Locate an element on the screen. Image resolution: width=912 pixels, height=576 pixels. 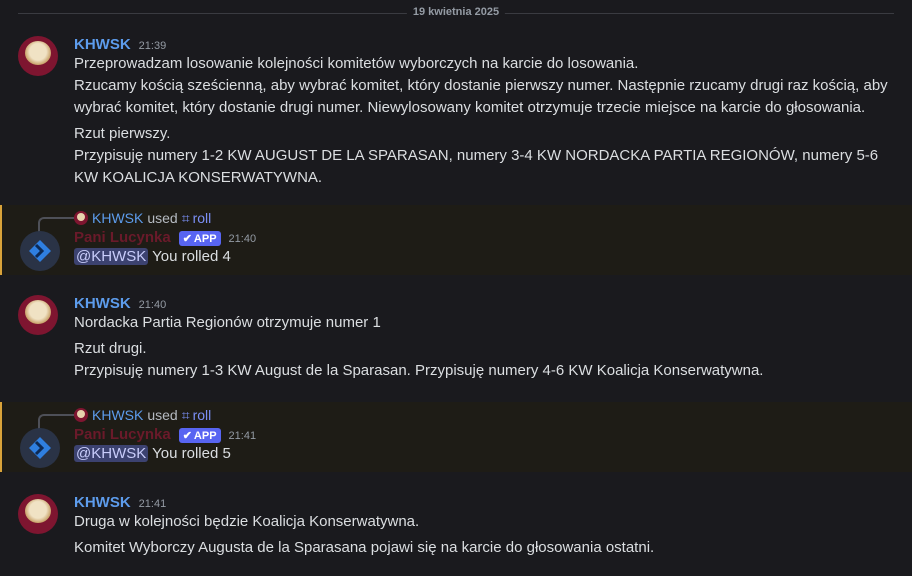
message-text: Rzut pierwszy. is located at coordinates (122, 133).